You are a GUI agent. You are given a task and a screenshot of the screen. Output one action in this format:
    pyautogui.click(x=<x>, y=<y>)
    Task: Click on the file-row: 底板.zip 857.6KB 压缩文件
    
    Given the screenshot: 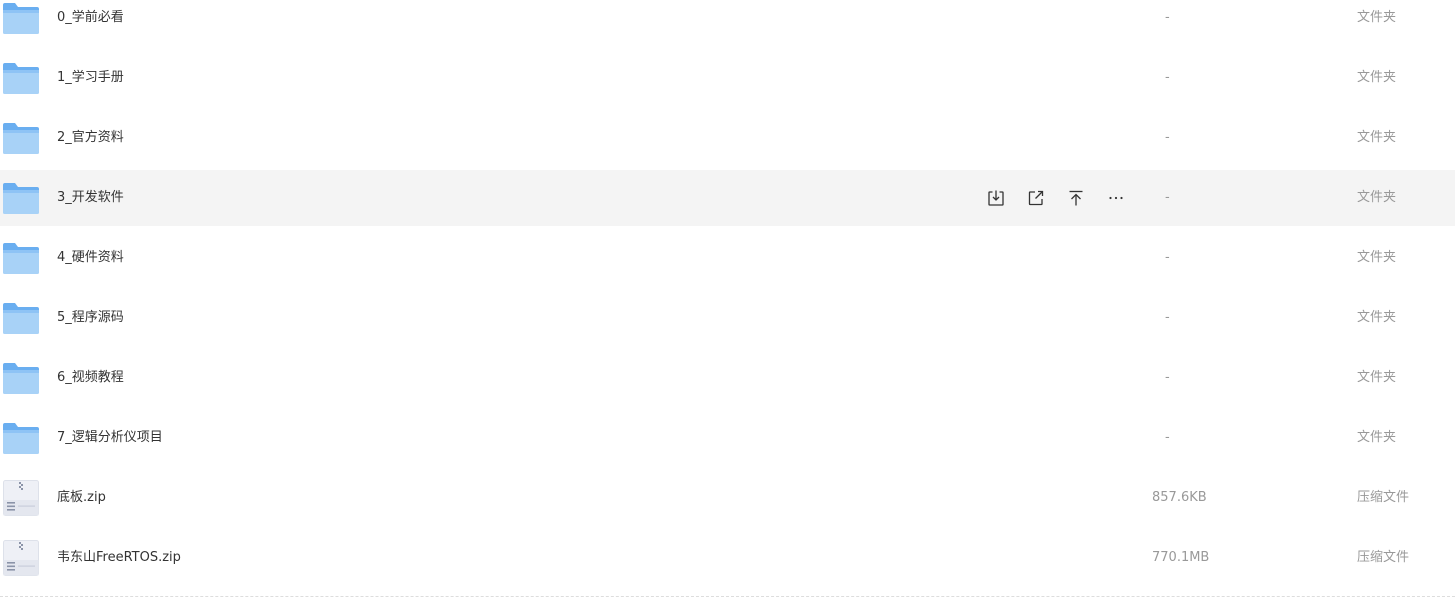 What is the action you would take?
    pyautogui.click(x=727, y=498)
    